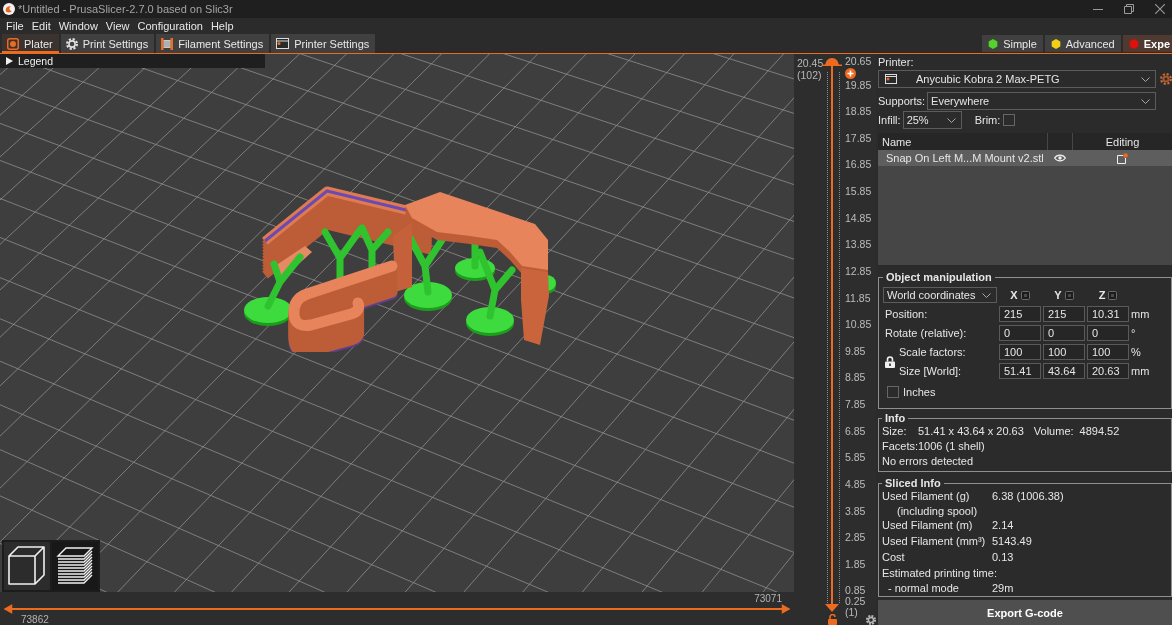 The image size is (1172, 625). I want to click on tick-label: 9.85, so click(855, 351).